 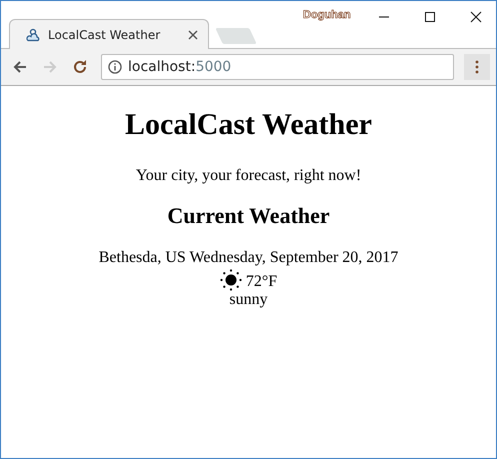 I want to click on menu-button, so click(x=477, y=67).